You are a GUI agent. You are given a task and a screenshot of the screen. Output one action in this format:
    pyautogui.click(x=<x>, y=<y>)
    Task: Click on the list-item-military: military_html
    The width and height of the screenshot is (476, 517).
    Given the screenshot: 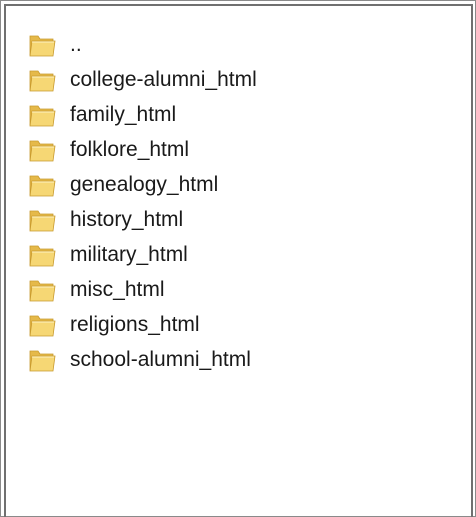 What is the action you would take?
    pyautogui.click(x=142, y=254)
    